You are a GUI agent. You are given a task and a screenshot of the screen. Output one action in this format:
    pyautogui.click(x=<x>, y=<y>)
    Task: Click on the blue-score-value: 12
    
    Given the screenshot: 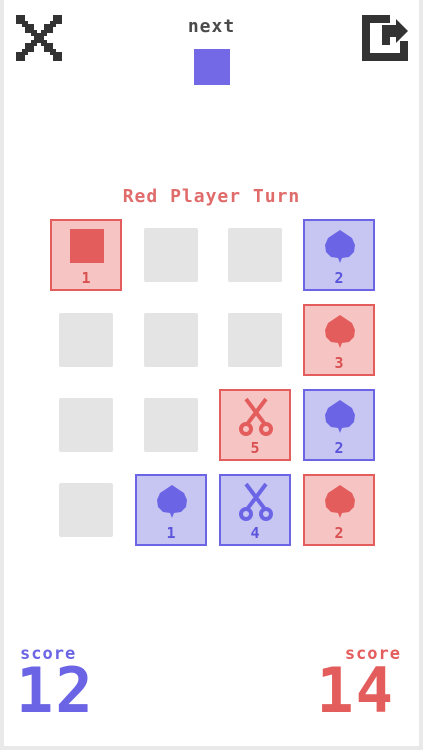 What is the action you would take?
    pyautogui.click(x=55, y=690)
    